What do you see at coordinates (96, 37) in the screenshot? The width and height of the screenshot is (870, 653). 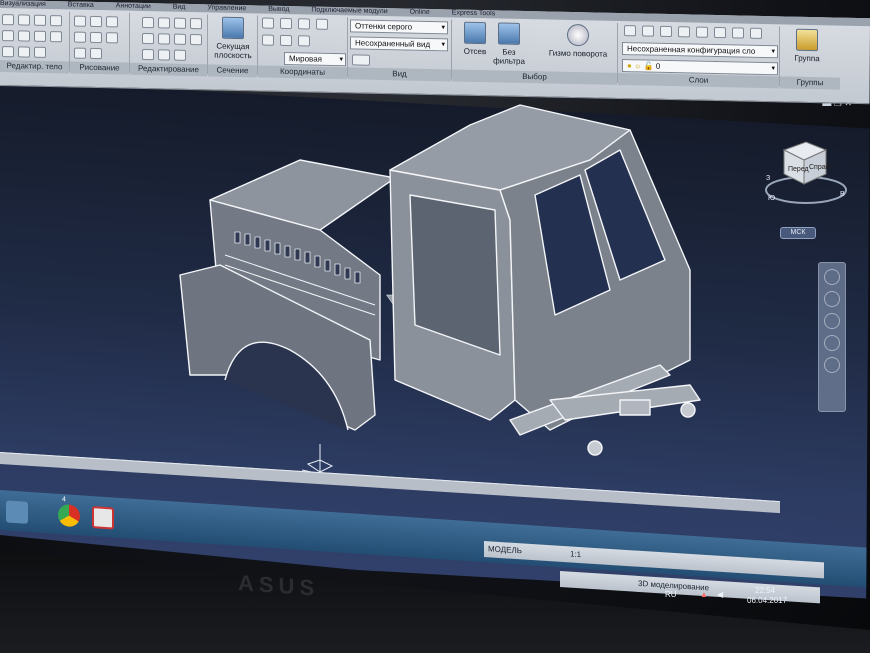 I see `circle-icon` at bounding box center [96, 37].